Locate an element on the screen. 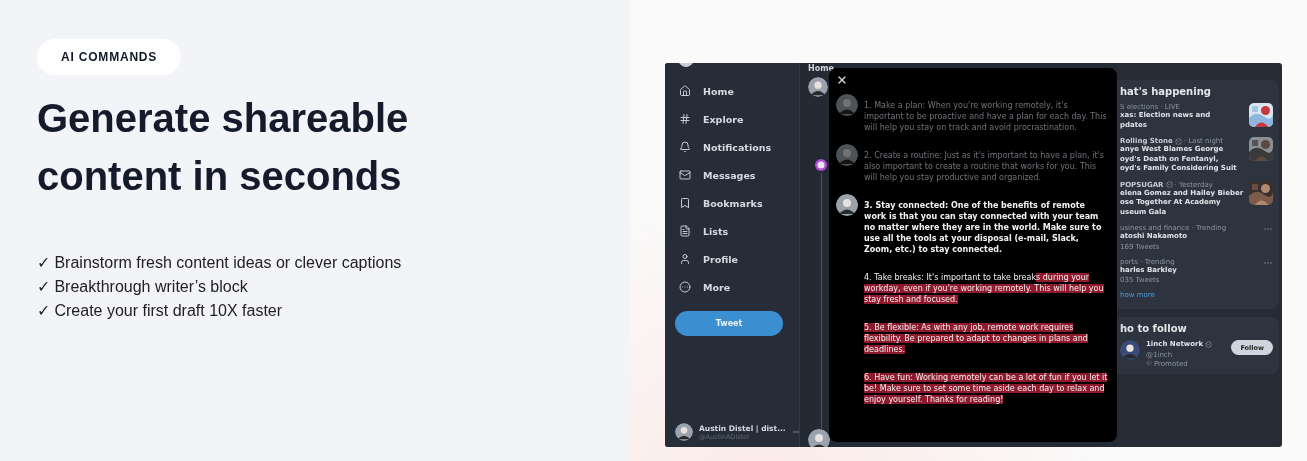 This screenshot has height=461, width=1307. feed-title: Home is located at coordinates (821, 68).